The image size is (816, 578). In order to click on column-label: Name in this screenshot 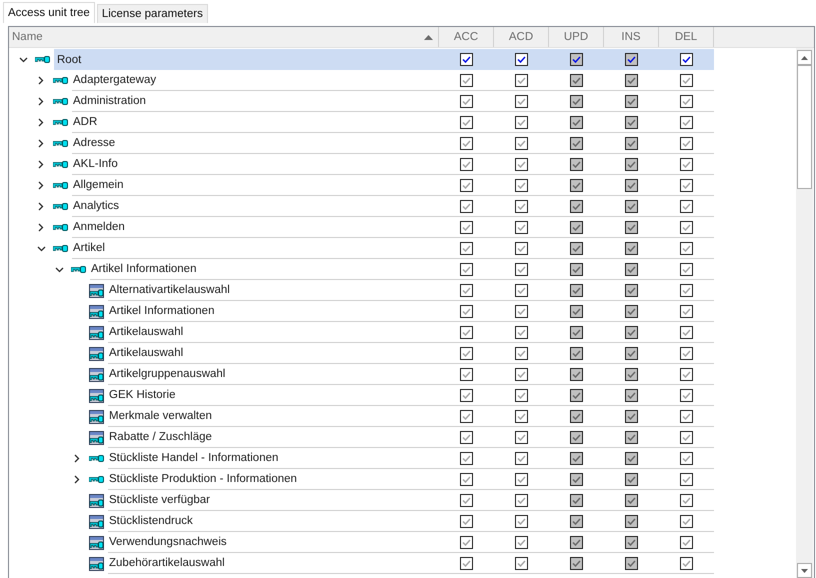, I will do `click(27, 37)`.